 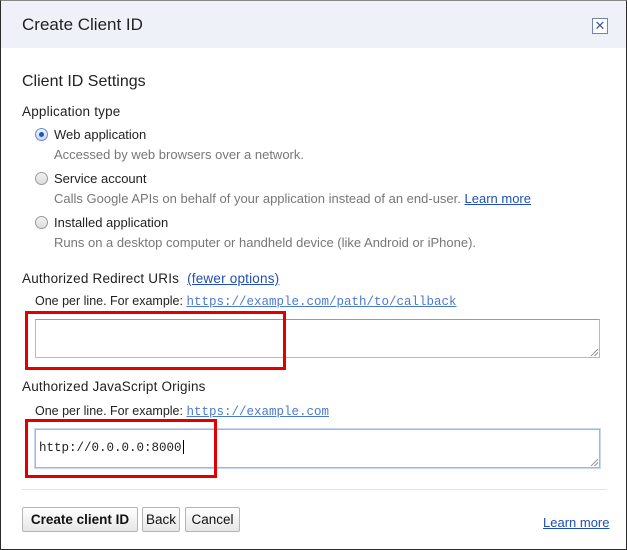 I want to click on learn-more-footer-link: Learn more, so click(x=576, y=522).